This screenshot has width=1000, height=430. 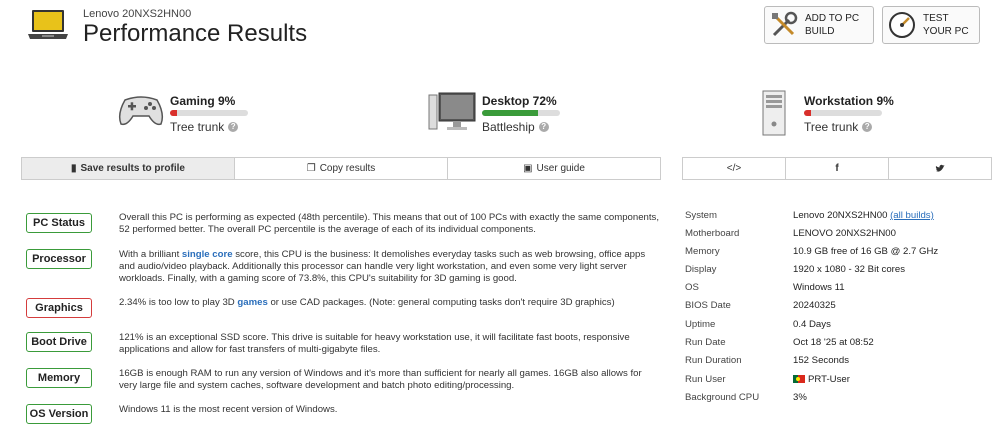 I want to click on memory-label: Memory, so click(x=59, y=378).